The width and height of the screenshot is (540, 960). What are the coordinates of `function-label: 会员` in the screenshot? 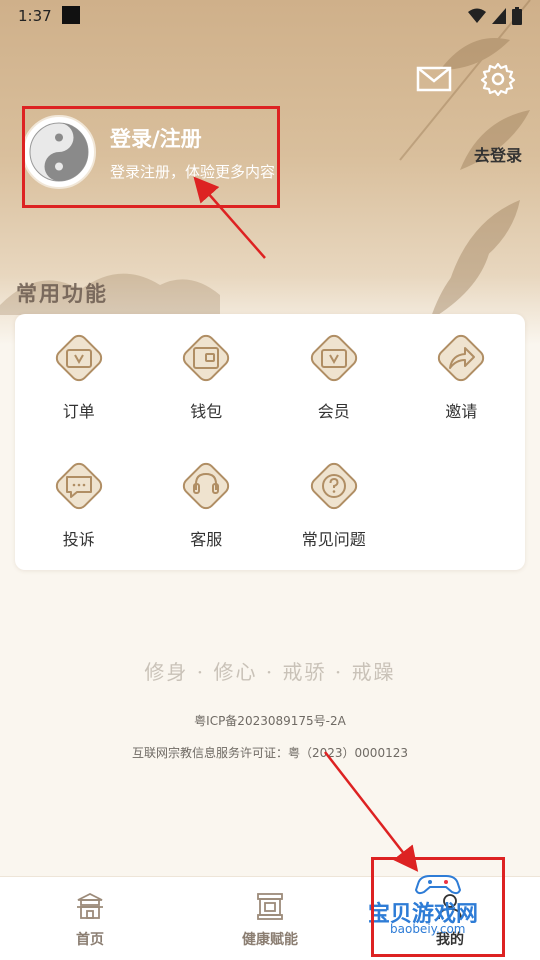 It's located at (333, 411).